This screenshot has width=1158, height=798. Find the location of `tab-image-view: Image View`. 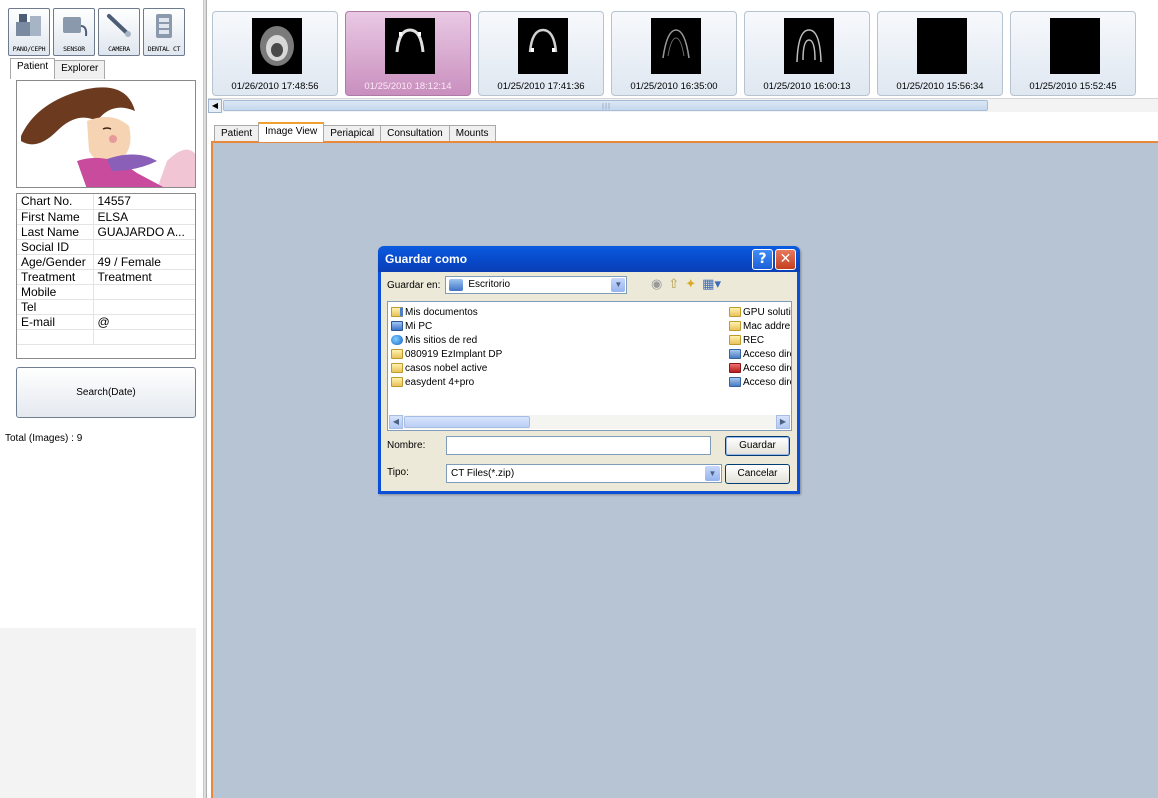

tab-image-view: Image View is located at coordinates (291, 132).